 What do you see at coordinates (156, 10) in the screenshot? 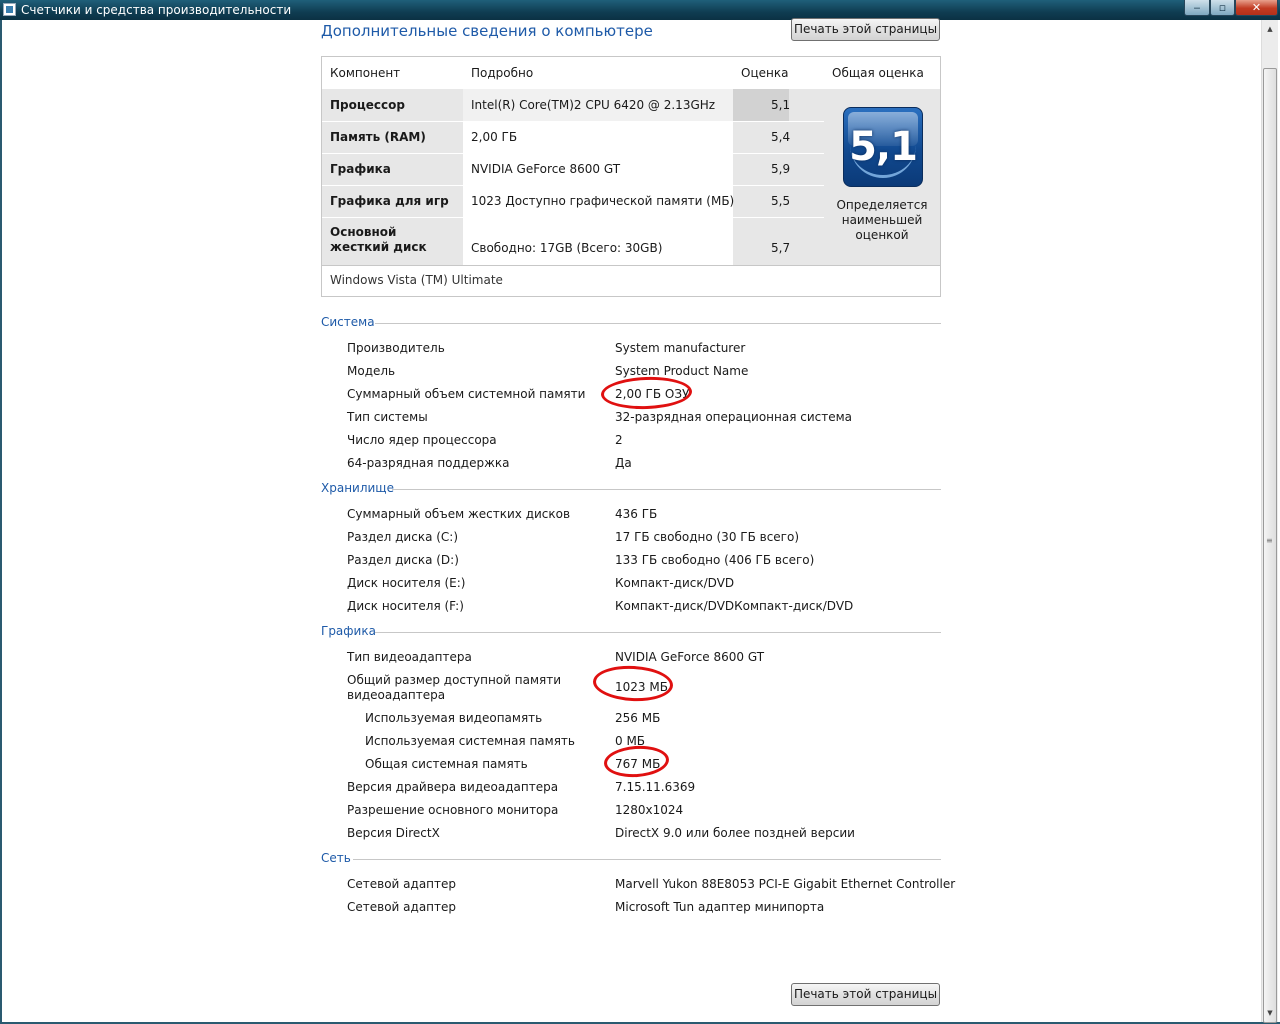
I see `window-title: Счетчики и средства производительности` at bounding box center [156, 10].